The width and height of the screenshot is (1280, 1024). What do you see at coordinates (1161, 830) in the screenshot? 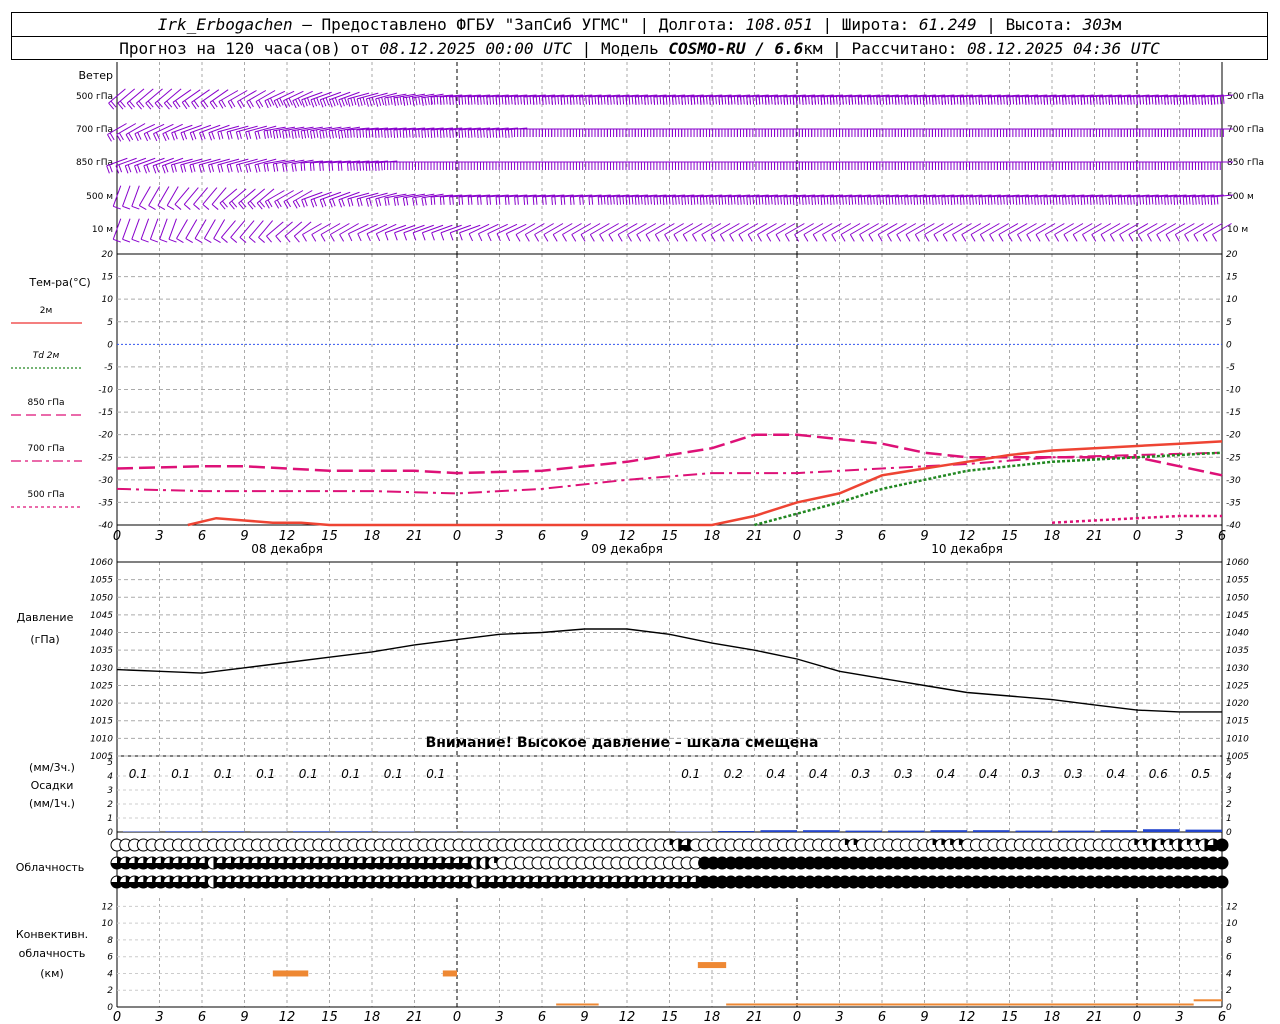
I see `prec-bar` at bounding box center [1161, 830].